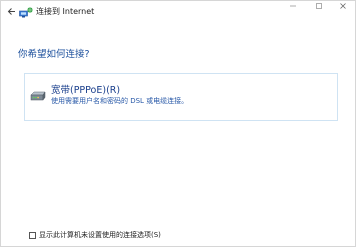  Describe the element at coordinates (26, 12) in the screenshot. I see `network-icon` at that location.